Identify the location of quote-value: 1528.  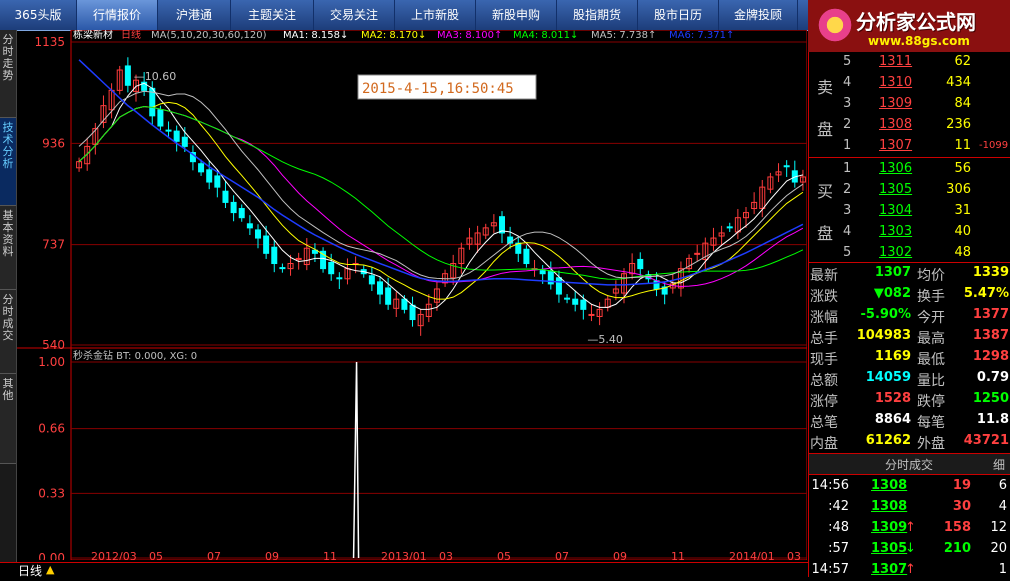
(892, 398).